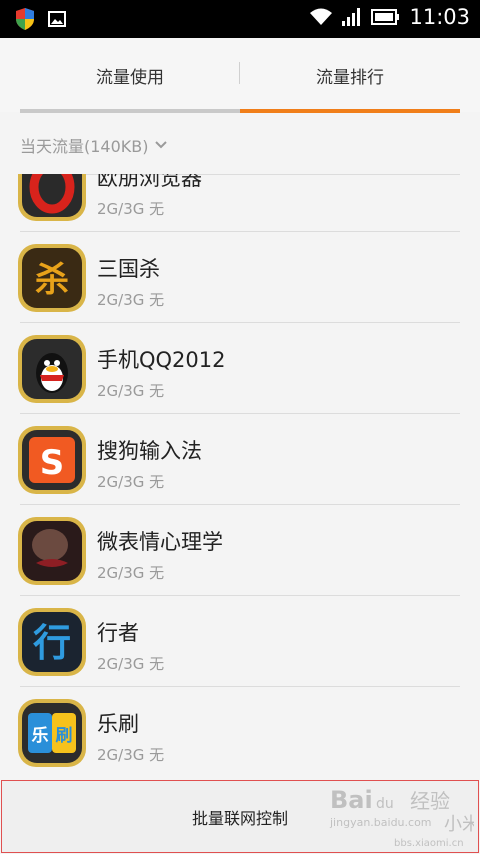  Describe the element at coordinates (52, 369) in the screenshot. I see `qq-penguin-icon` at that location.